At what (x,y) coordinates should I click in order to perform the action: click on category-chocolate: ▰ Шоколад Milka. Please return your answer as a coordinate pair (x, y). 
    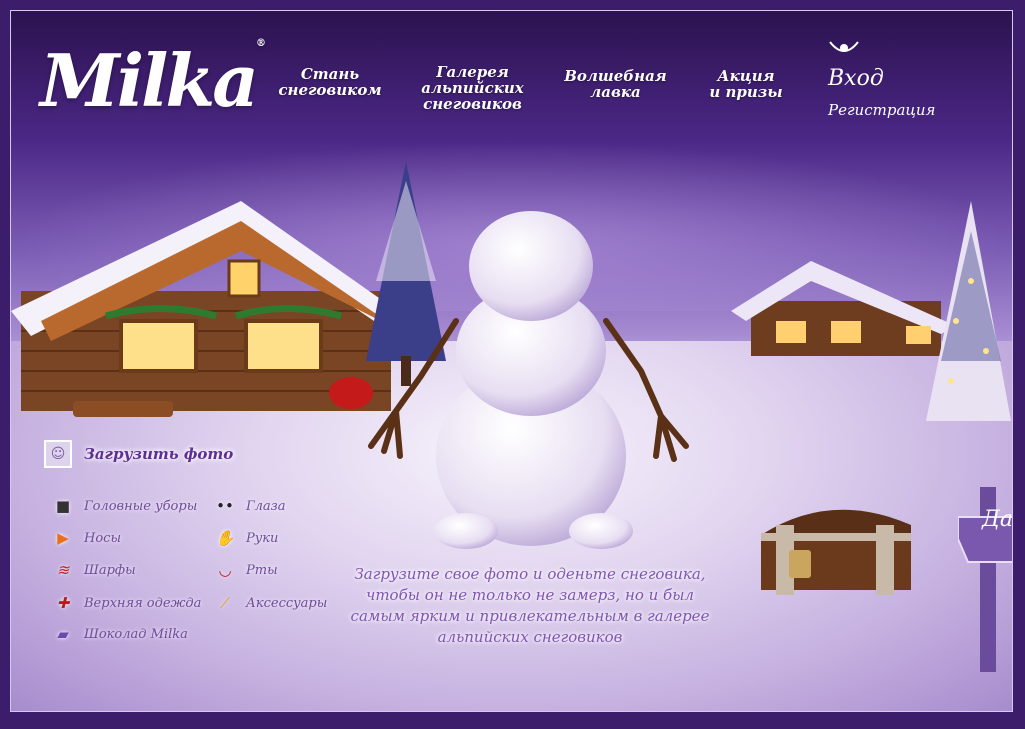
    Looking at the image, I should click on (119, 634).